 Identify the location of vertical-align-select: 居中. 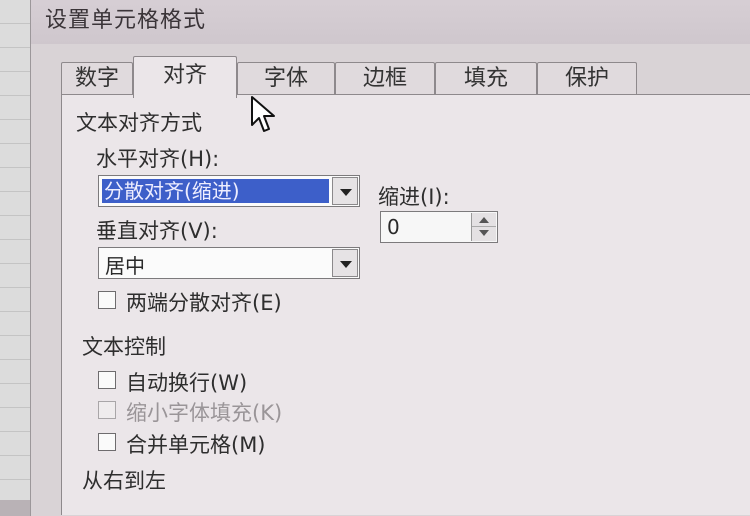
(229, 263).